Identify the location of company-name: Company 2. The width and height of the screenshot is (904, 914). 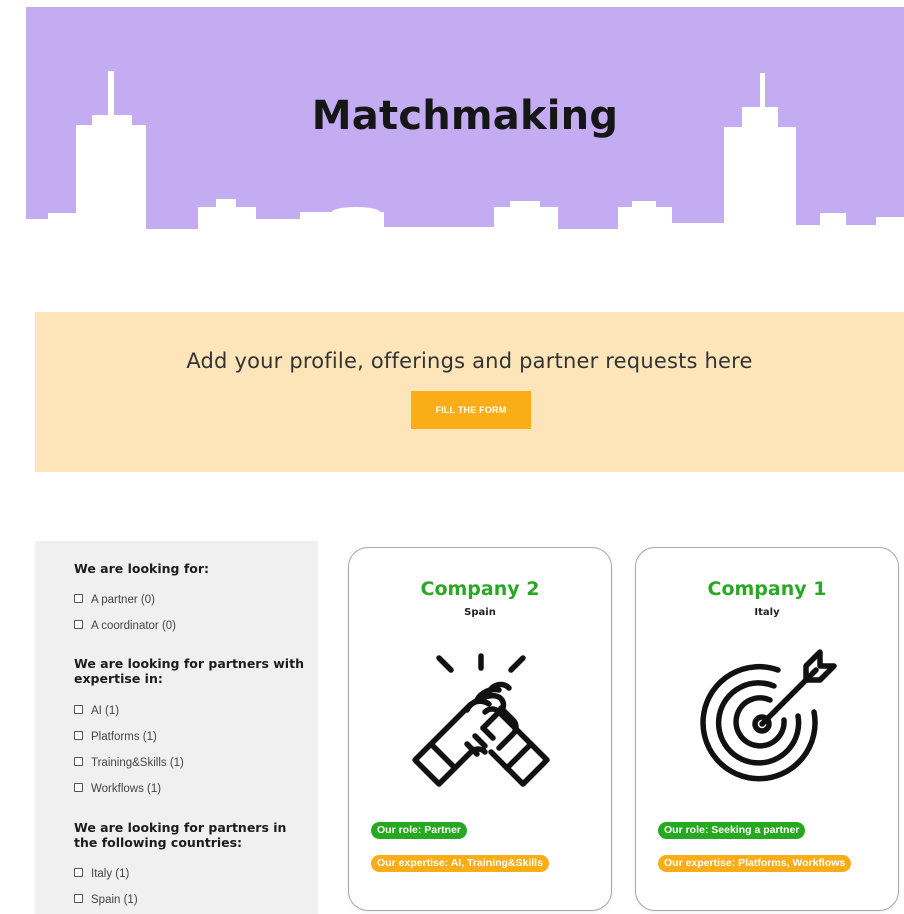
(480, 589).